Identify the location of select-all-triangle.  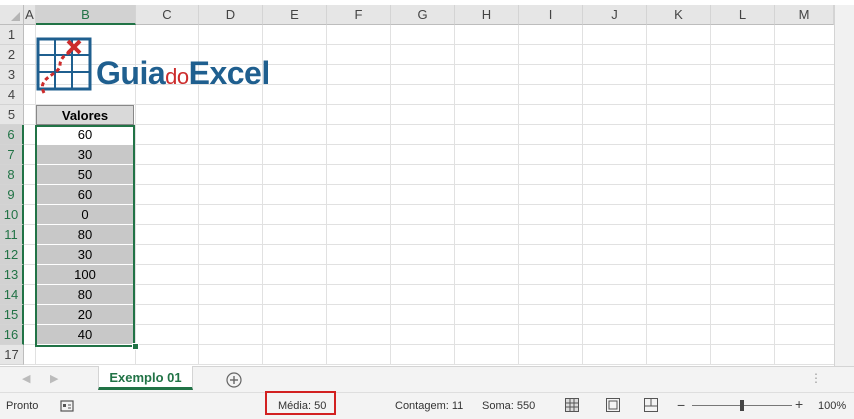
(15, 16).